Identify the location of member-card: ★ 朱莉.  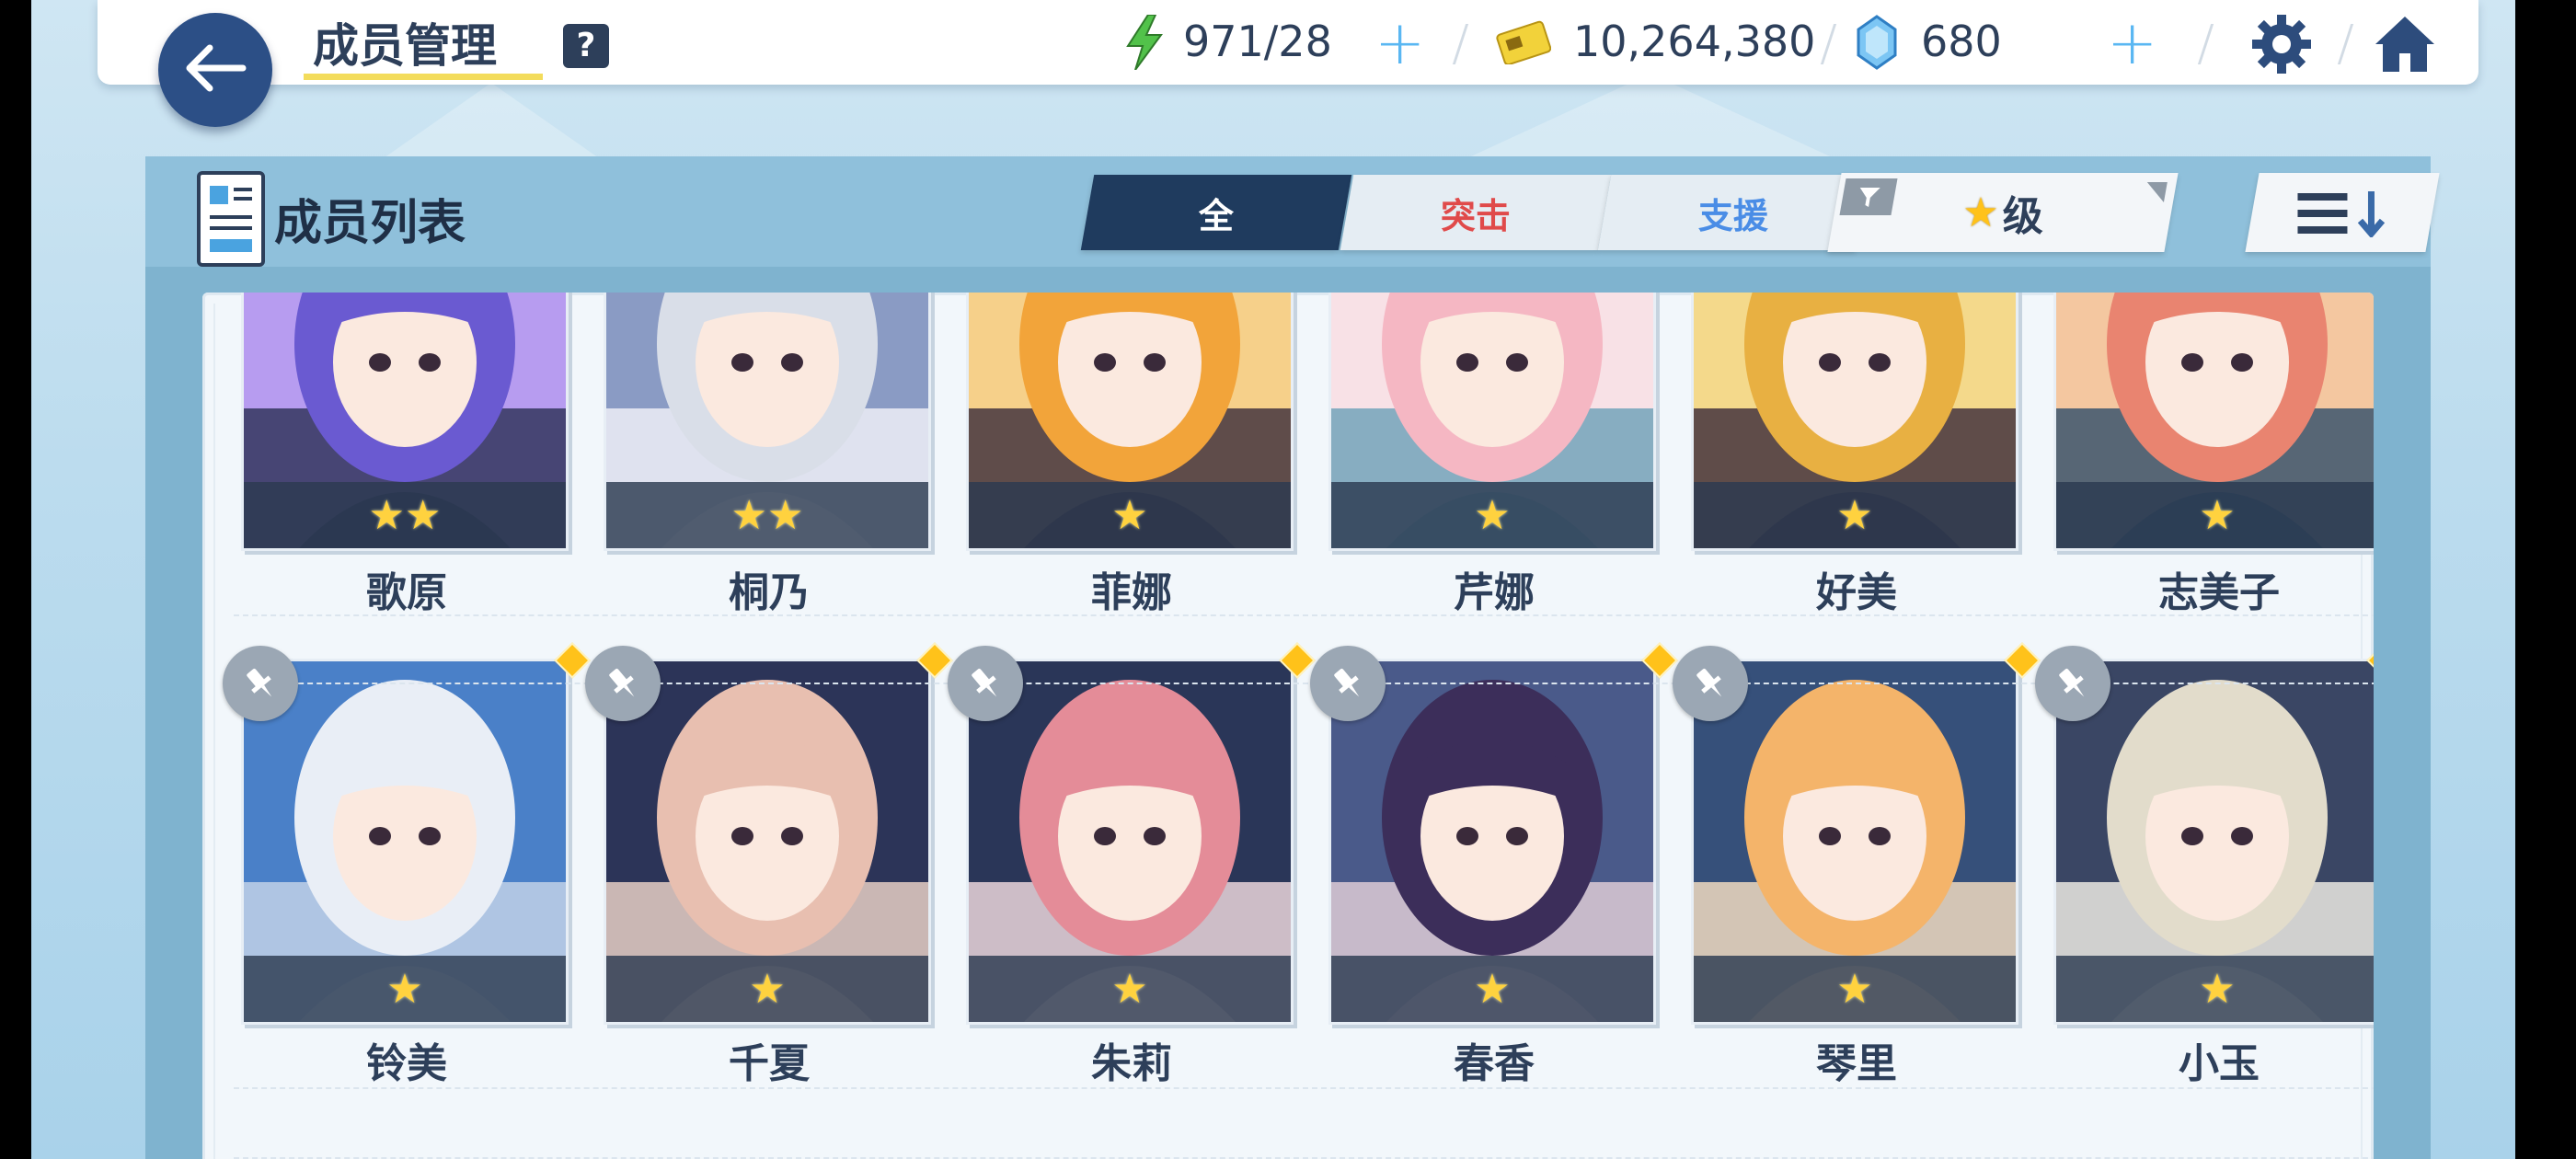
(1132, 866).